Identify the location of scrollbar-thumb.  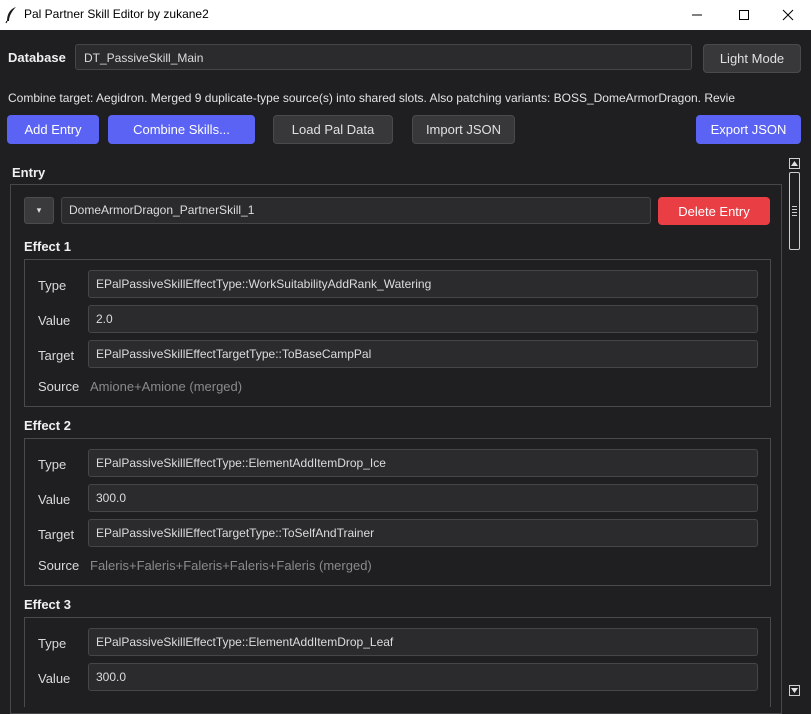
(794, 211).